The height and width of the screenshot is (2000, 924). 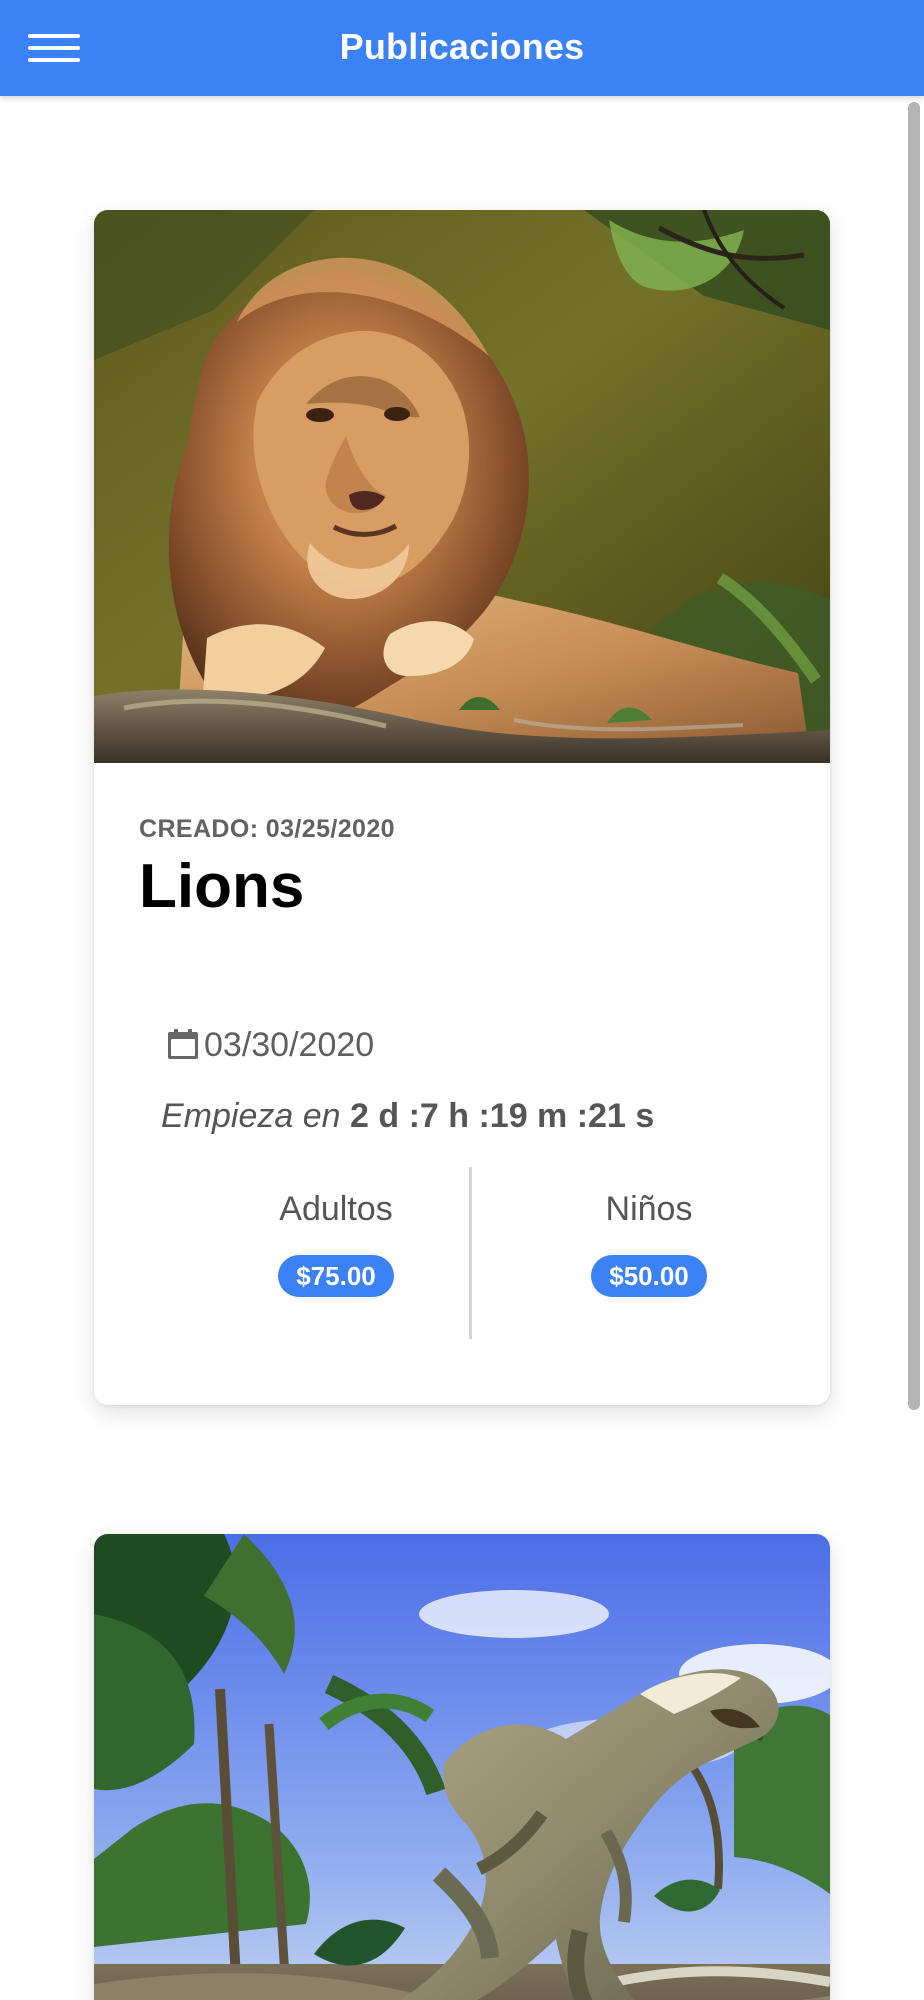 What do you see at coordinates (336, 1243) in the screenshot?
I see `adult-price: Adultos $75.00` at bounding box center [336, 1243].